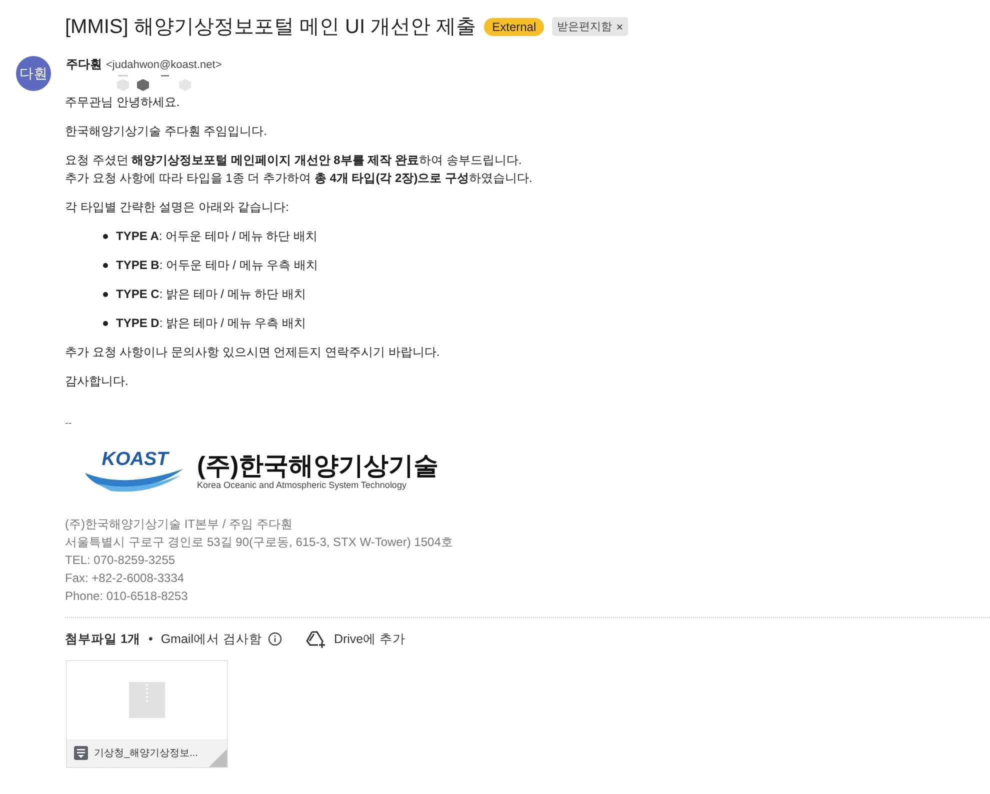 This screenshot has height=794, width=990. Describe the element at coordinates (127, 596) in the screenshot. I see `signature-line: Phone: 010-6518-8253` at that location.